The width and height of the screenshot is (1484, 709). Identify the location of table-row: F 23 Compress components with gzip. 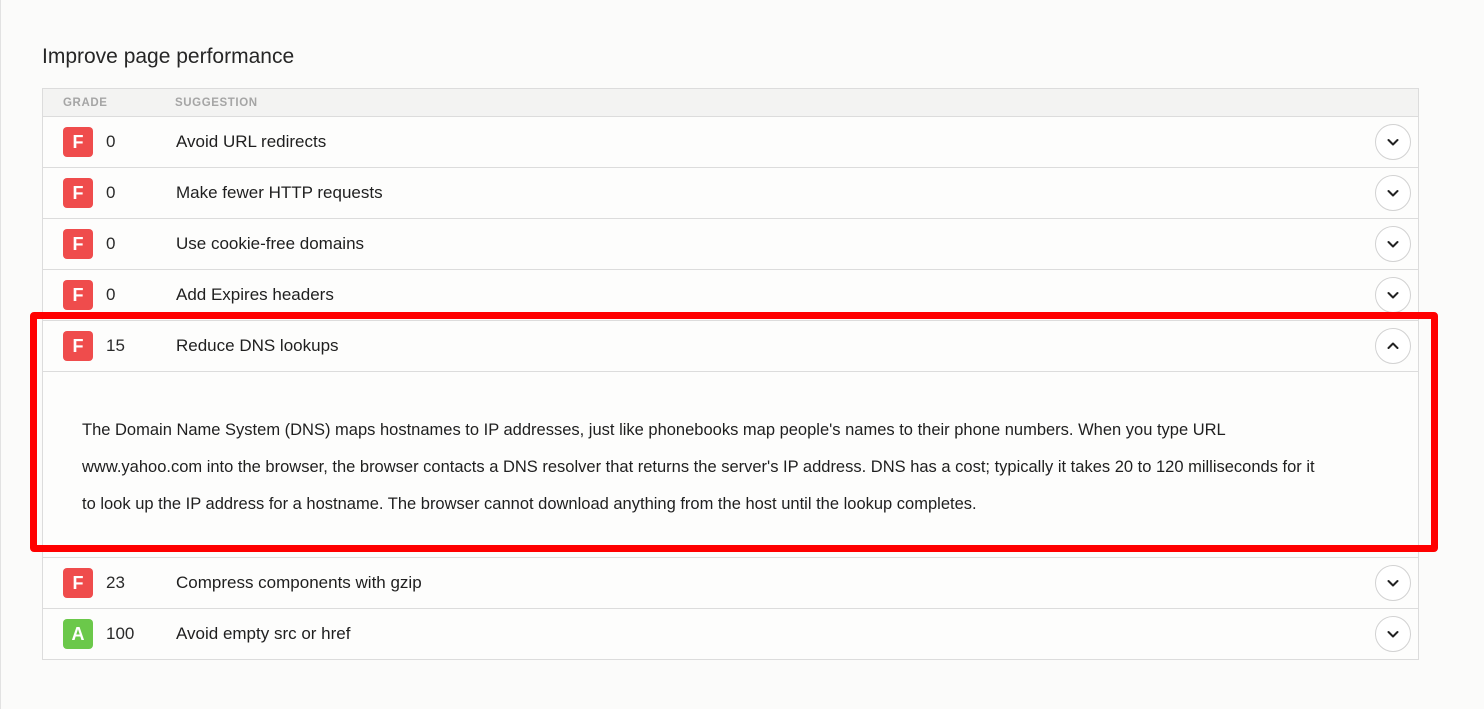
(730, 583).